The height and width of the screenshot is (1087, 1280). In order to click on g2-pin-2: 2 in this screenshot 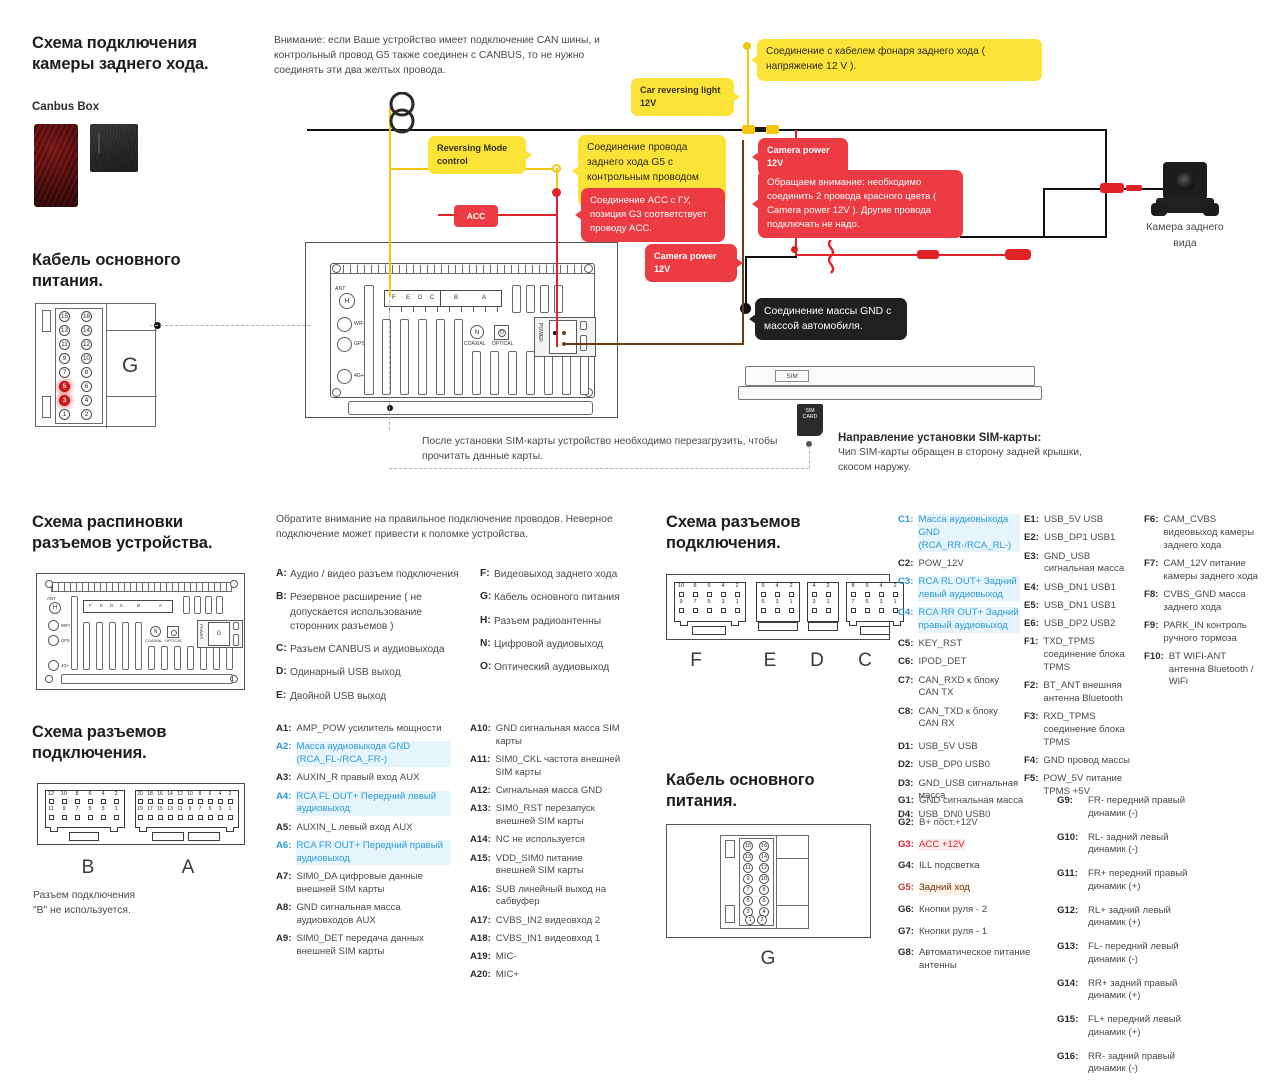, I will do `click(762, 920)`.